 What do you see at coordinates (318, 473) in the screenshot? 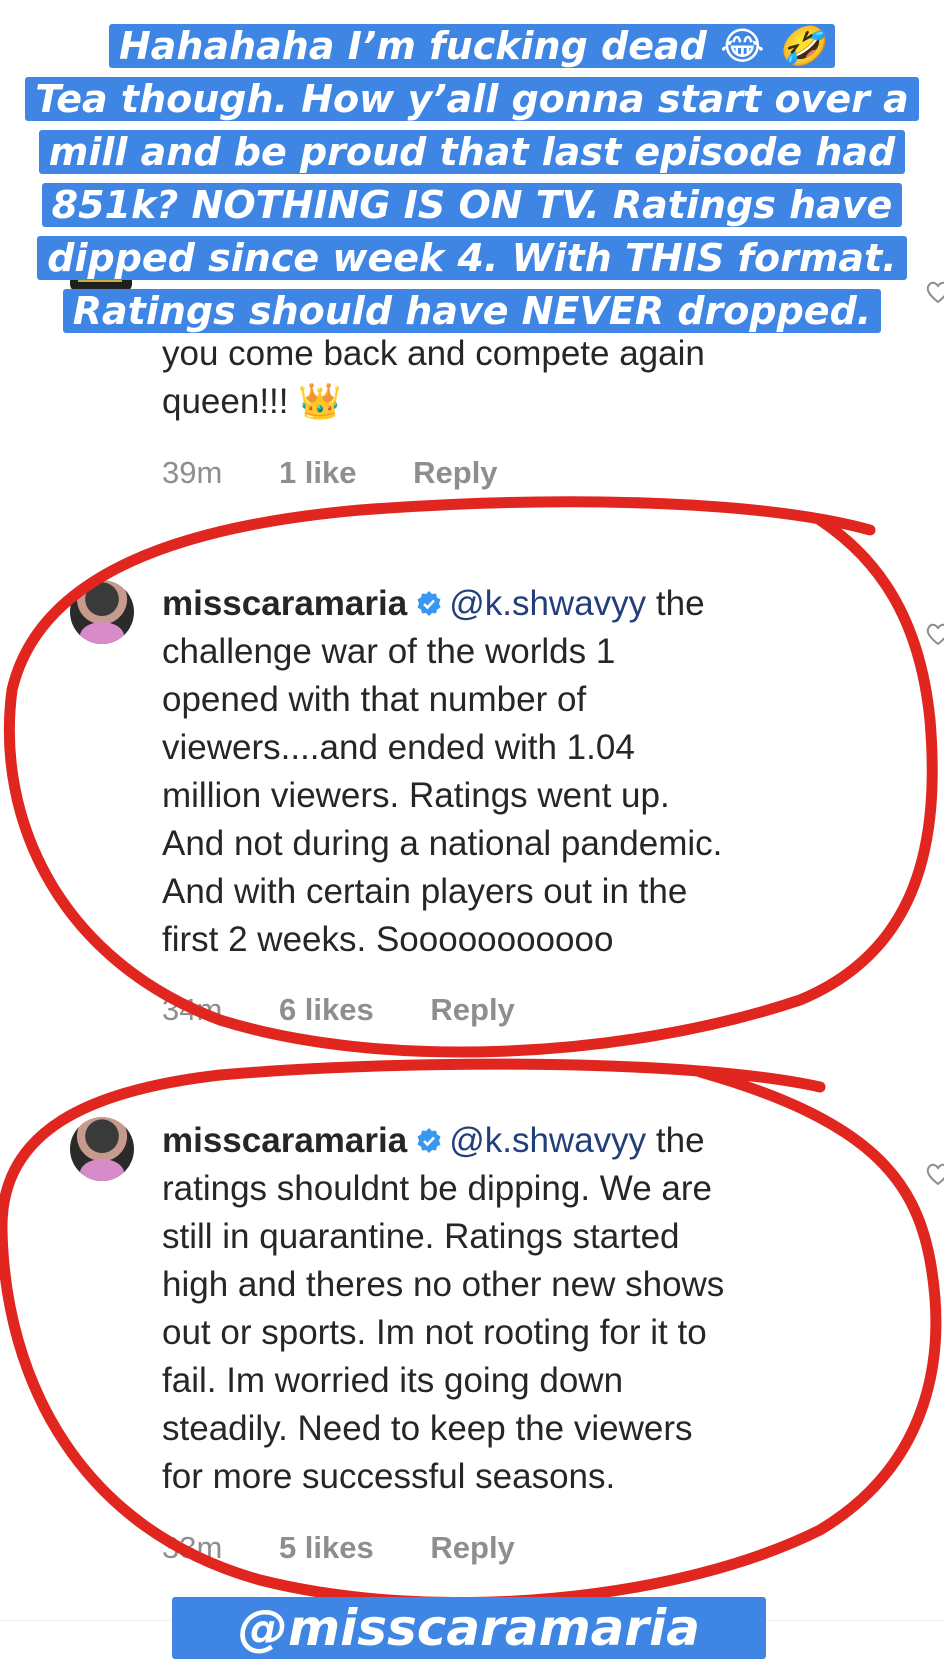
I see `like-count: 1 like` at bounding box center [318, 473].